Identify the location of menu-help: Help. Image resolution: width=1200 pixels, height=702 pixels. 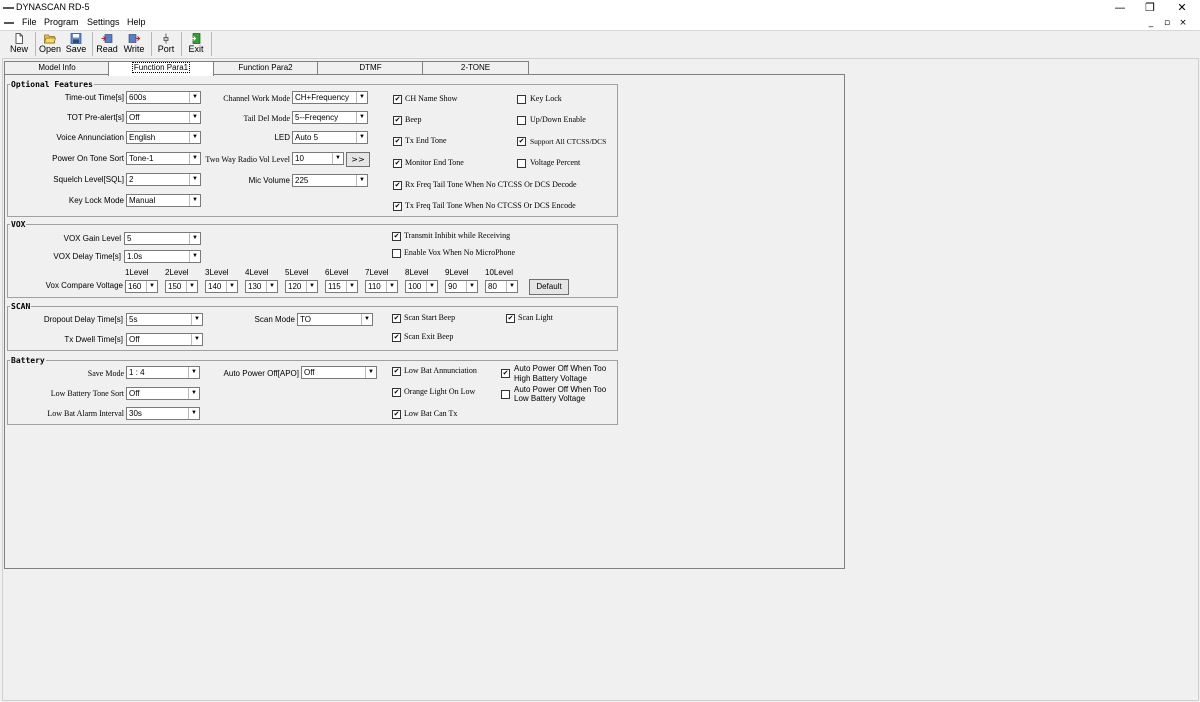
(136, 22).